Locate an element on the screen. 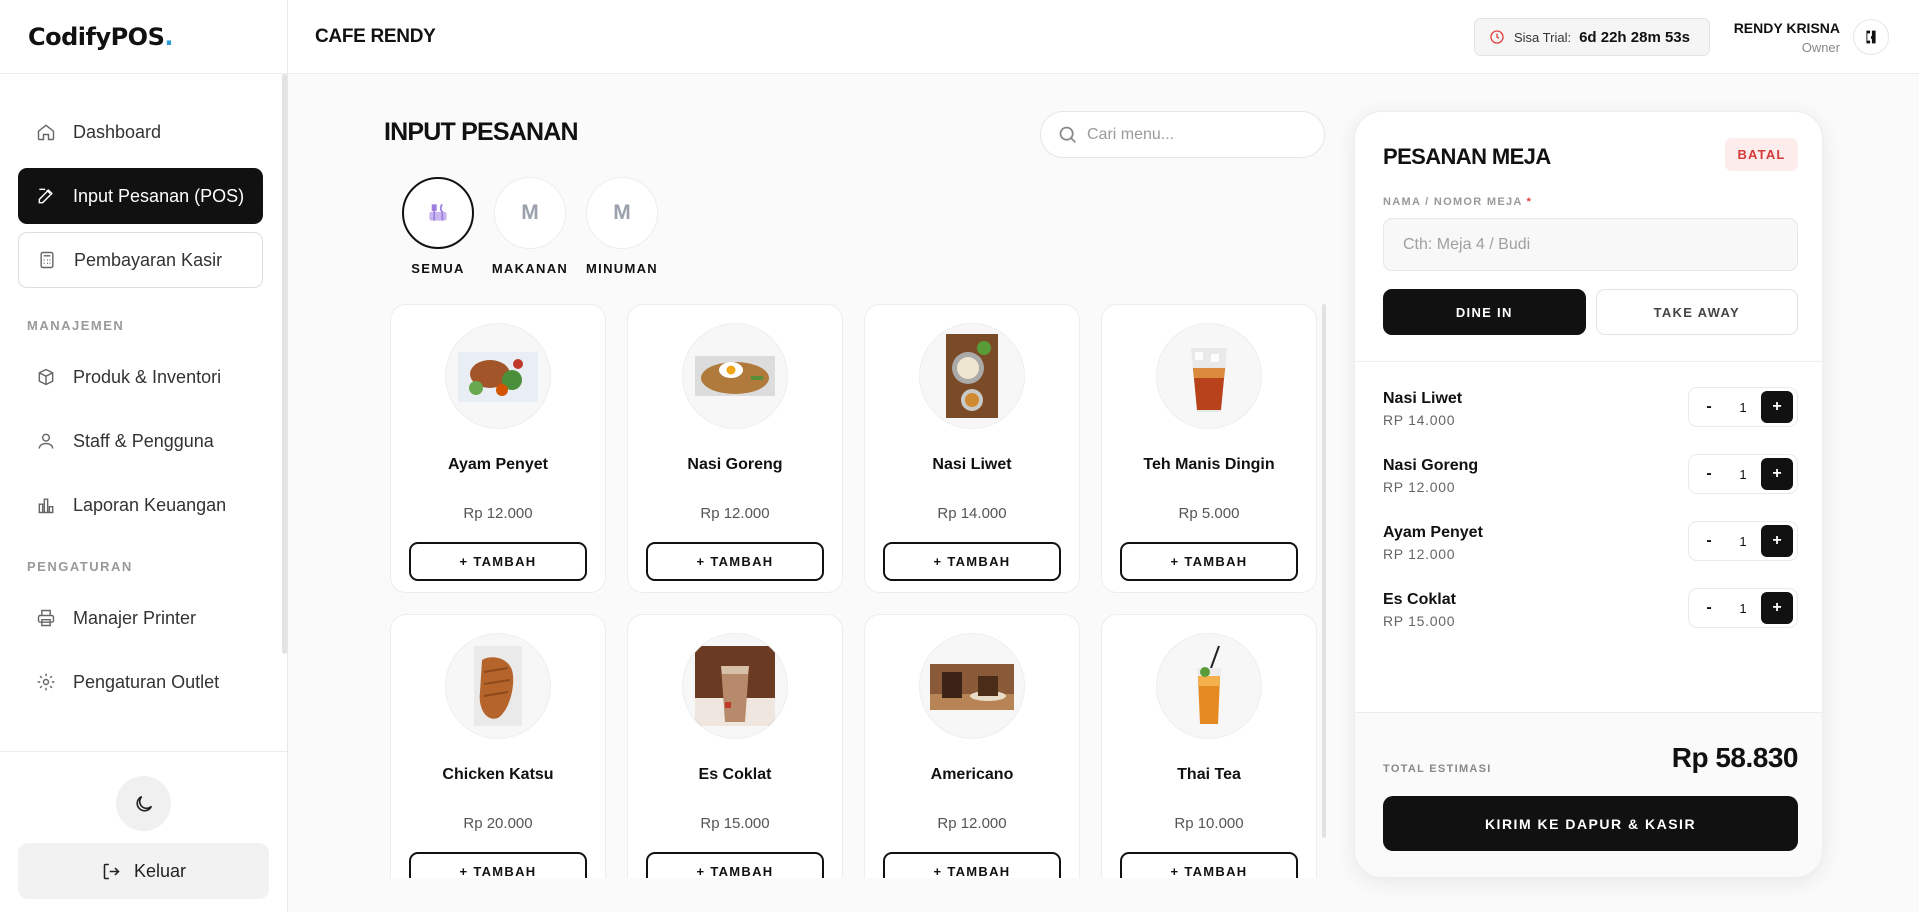  product-name: Chicken Katsu is located at coordinates (498, 774).